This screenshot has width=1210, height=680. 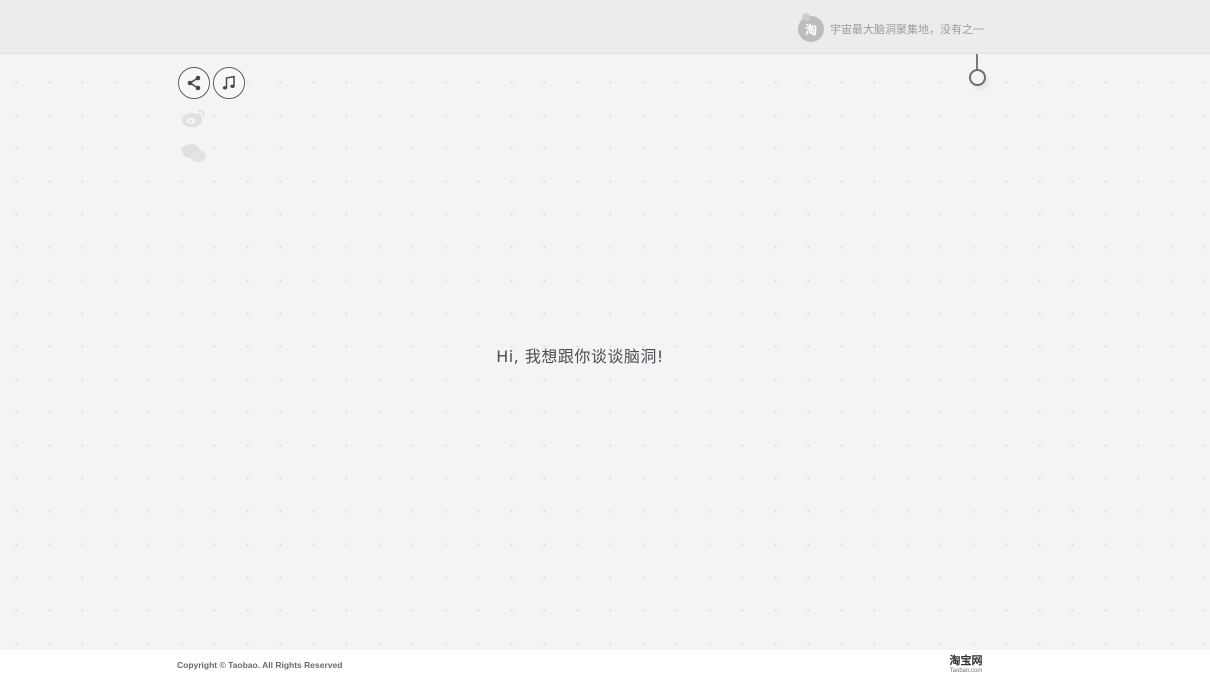 What do you see at coordinates (194, 120) in the screenshot?
I see `weibo-icon` at bounding box center [194, 120].